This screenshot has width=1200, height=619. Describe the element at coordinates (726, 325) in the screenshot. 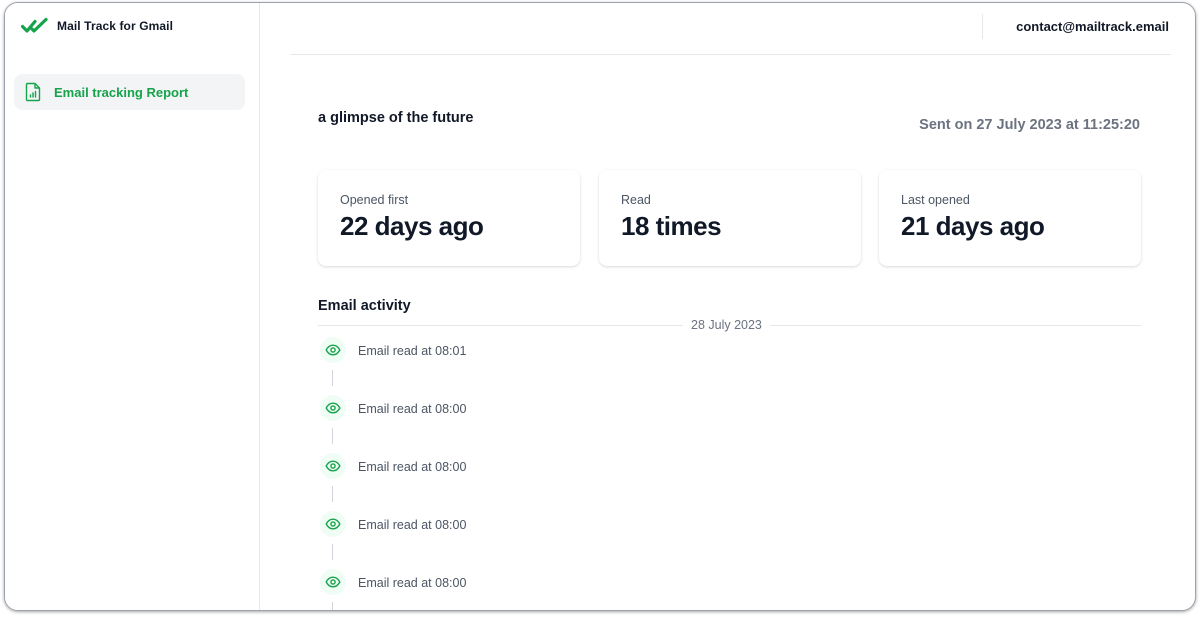

I see `activity-date: 28 July 2023` at that location.